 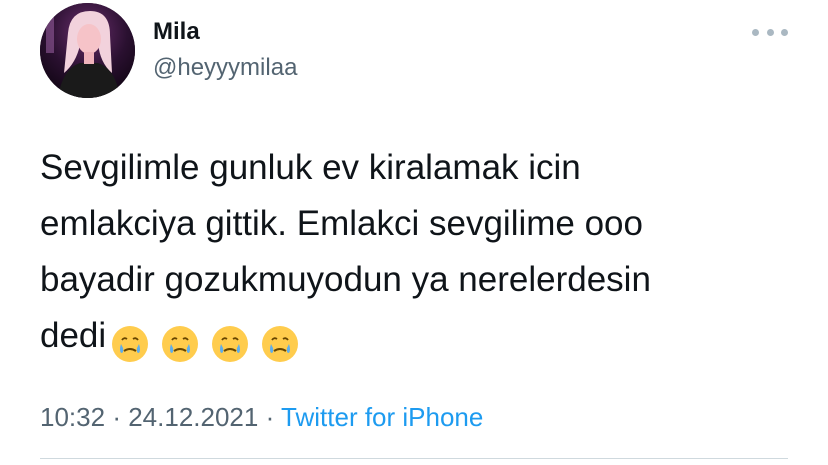 I want to click on tweet-source-link: Twitter for iPhone, so click(x=382, y=417).